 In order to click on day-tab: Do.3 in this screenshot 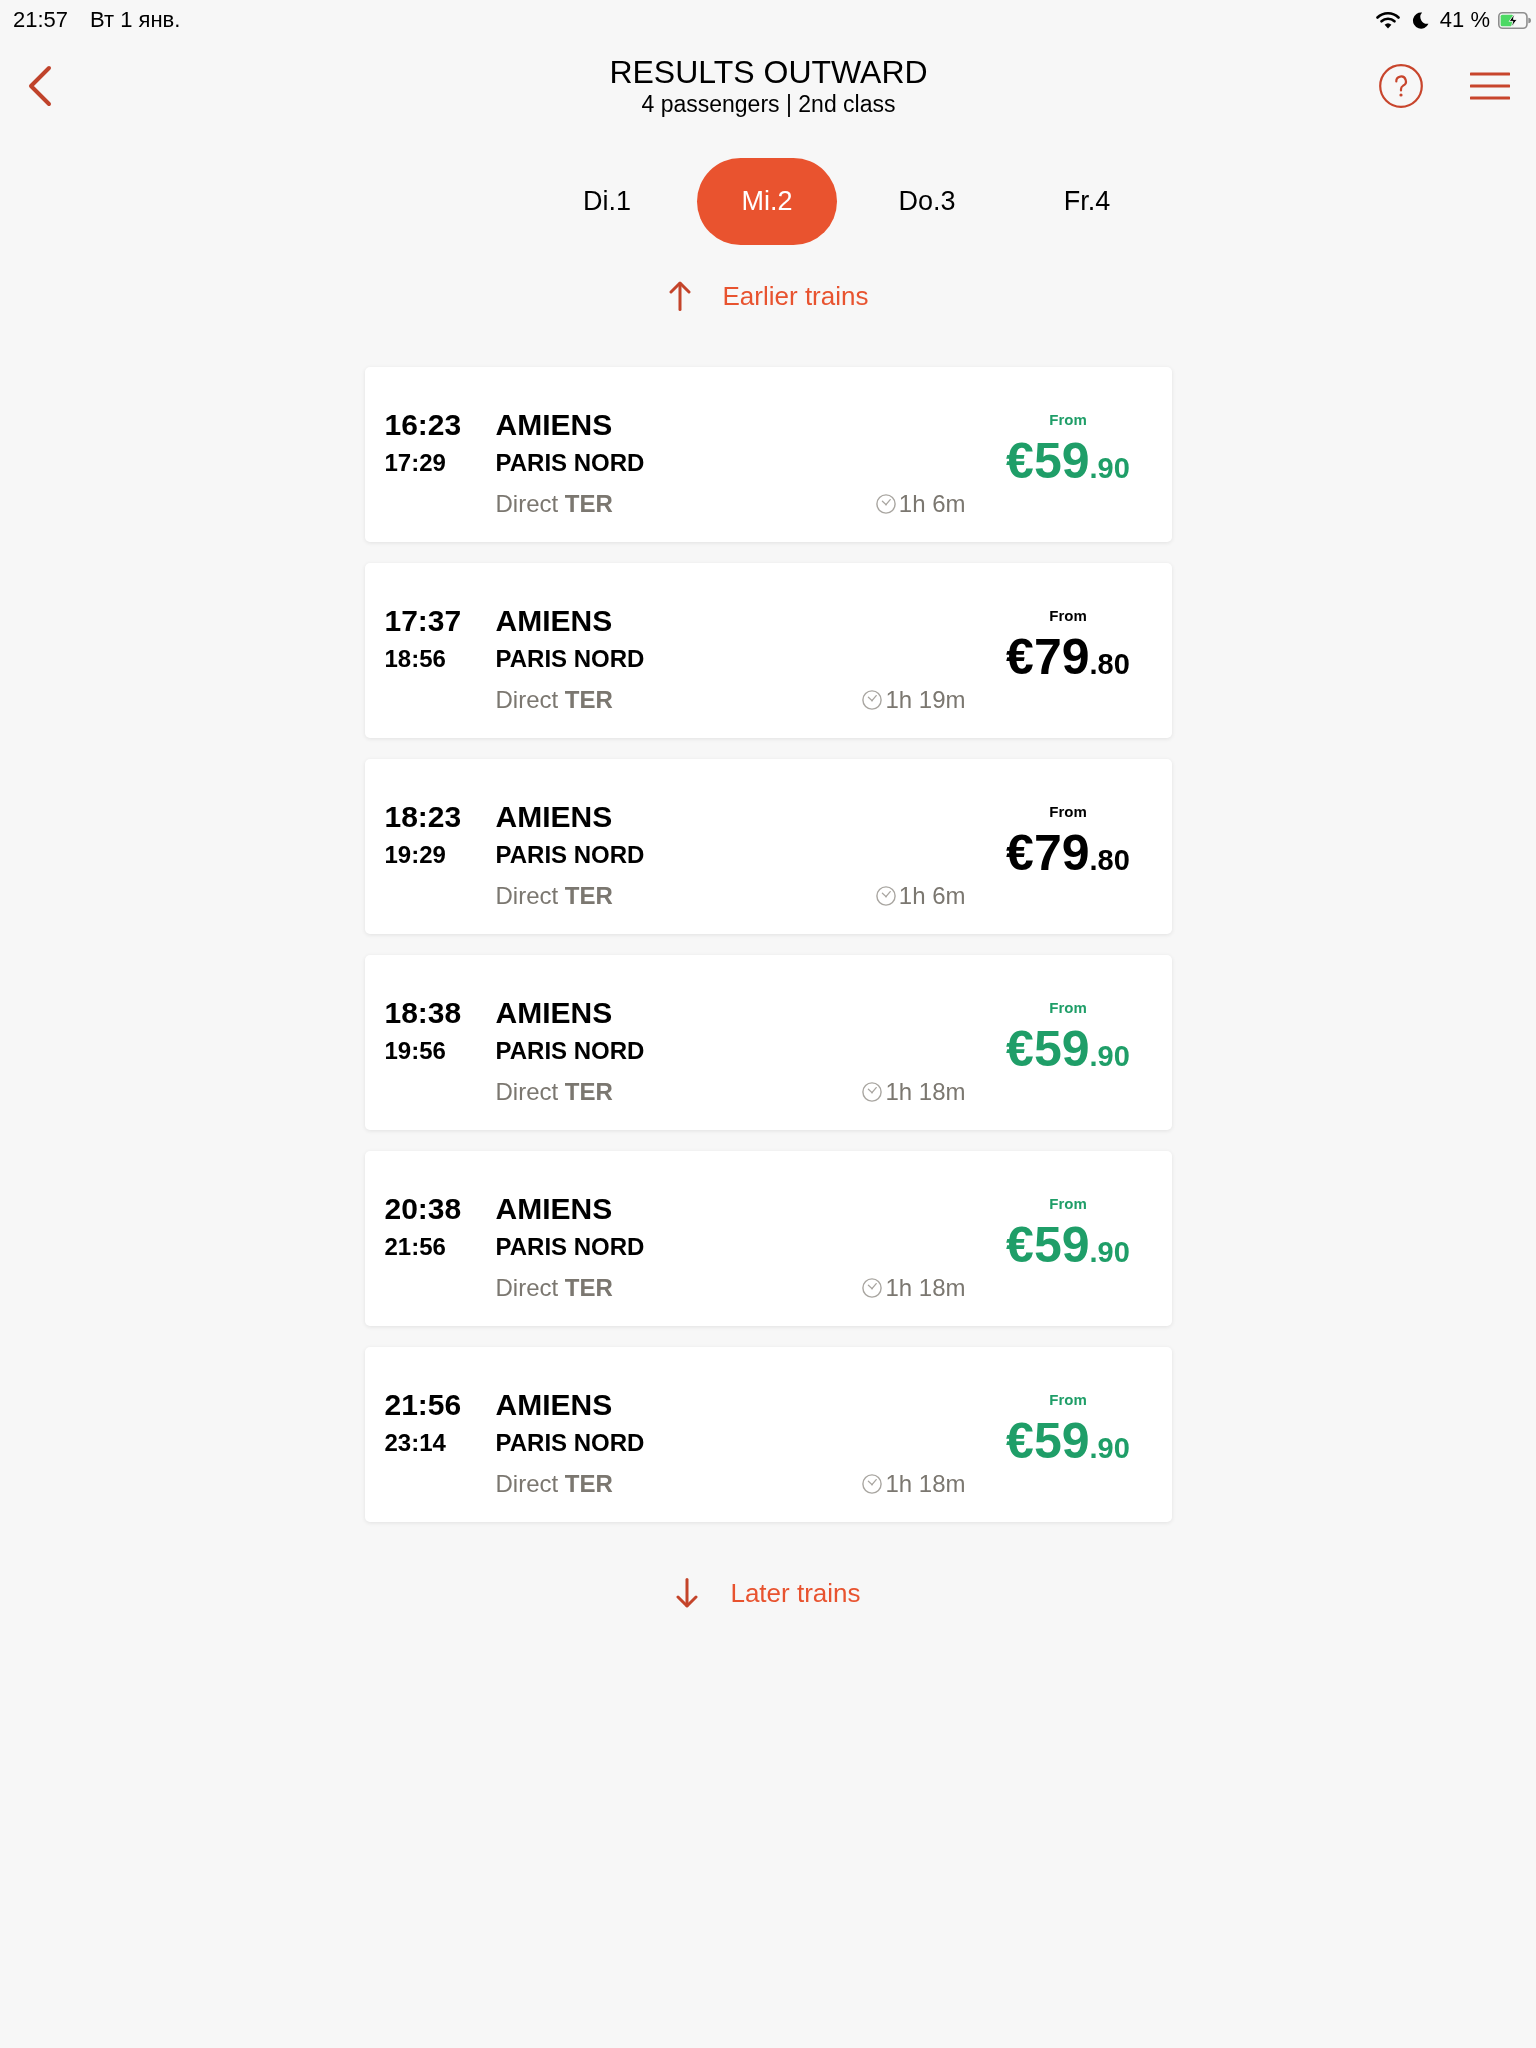, I will do `click(927, 201)`.